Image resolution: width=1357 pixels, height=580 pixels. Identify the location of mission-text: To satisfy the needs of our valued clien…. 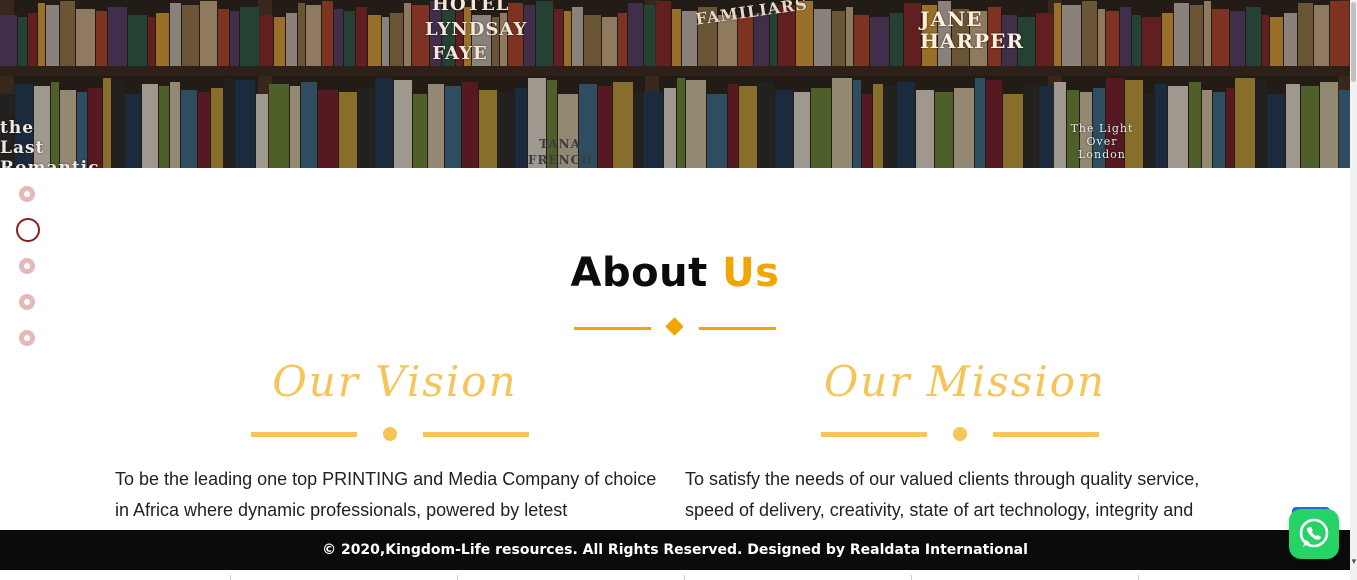
(942, 494).